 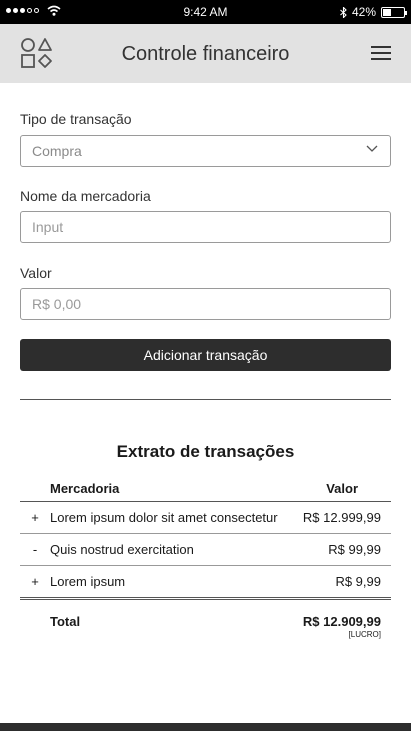 I want to click on value-label: Valor, so click(x=36, y=273).